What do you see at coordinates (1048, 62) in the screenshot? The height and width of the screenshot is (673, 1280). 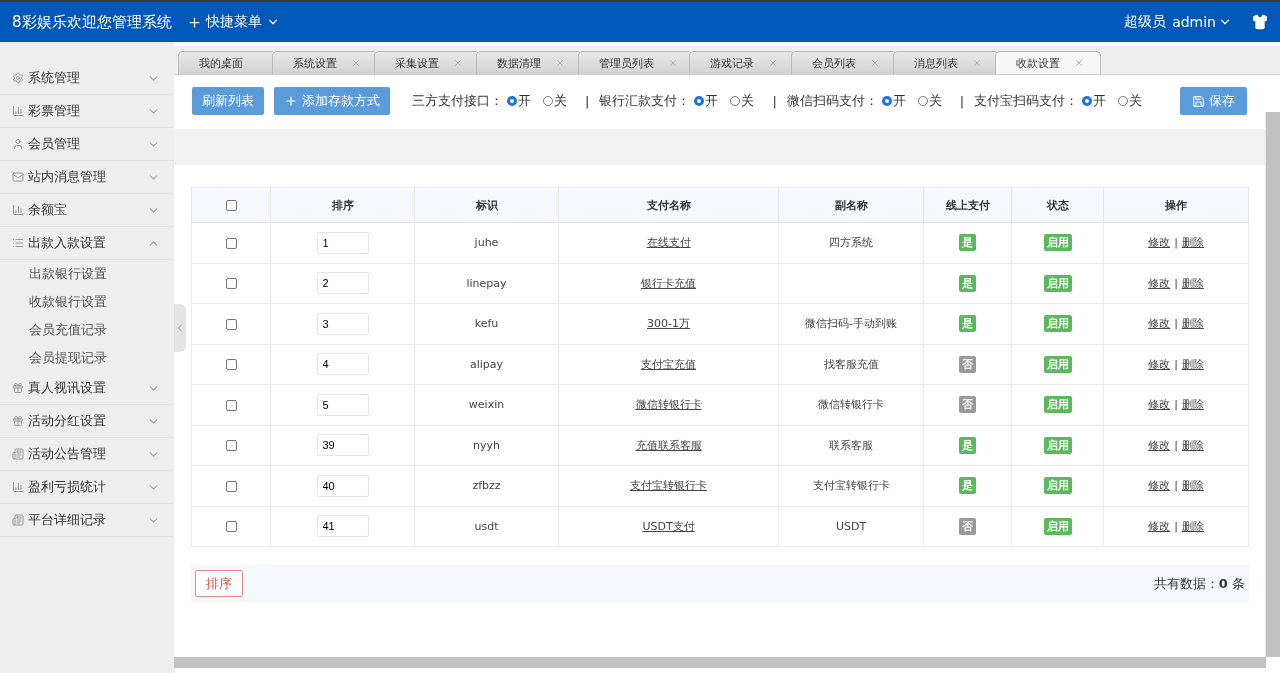 I see `tab: 收款设置` at bounding box center [1048, 62].